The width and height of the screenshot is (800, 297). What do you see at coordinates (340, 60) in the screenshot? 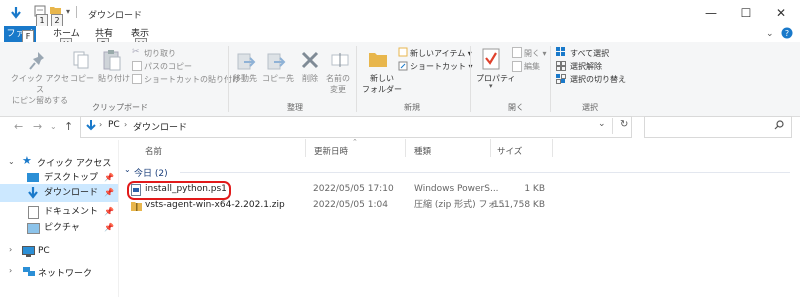
I see `rename-icon` at bounding box center [340, 60].